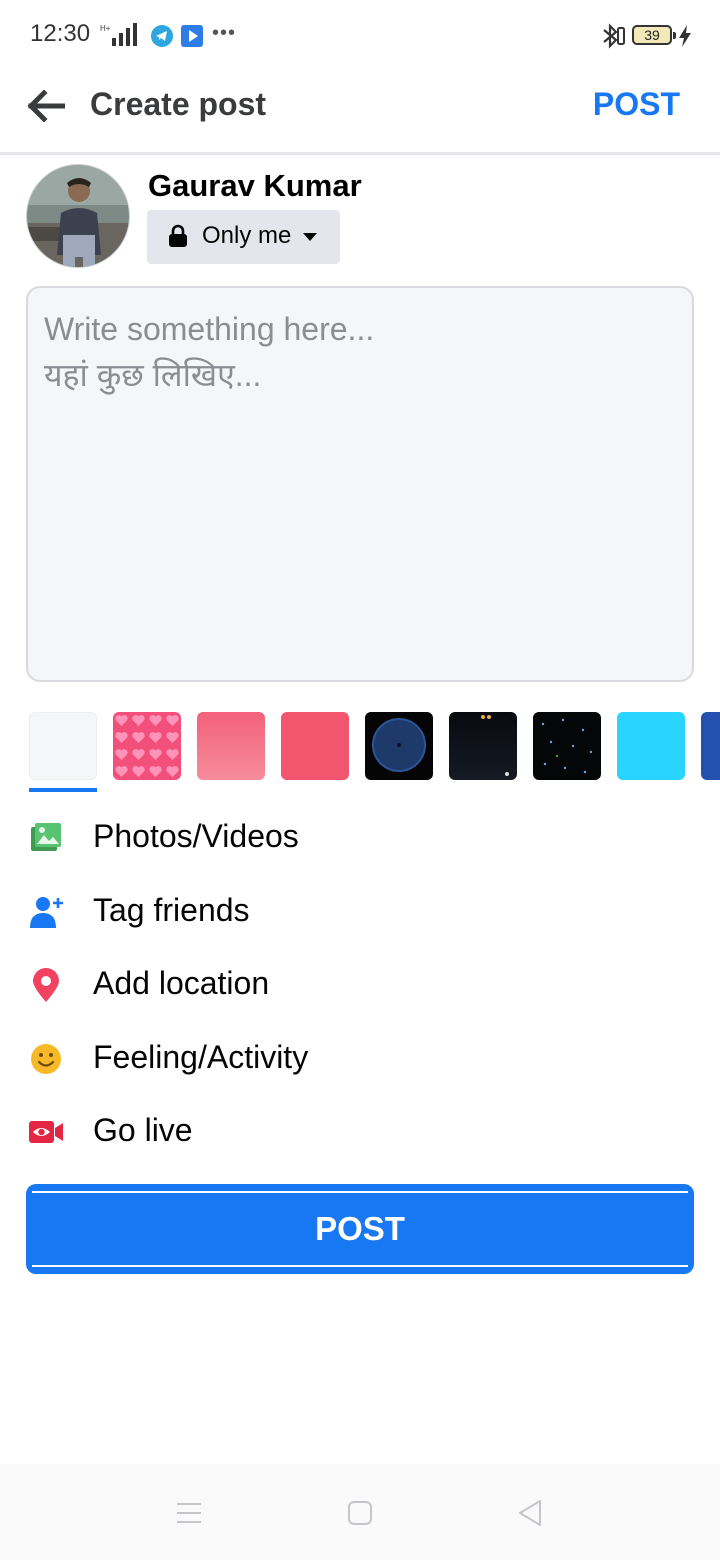  I want to click on photo-icon, so click(46, 837).